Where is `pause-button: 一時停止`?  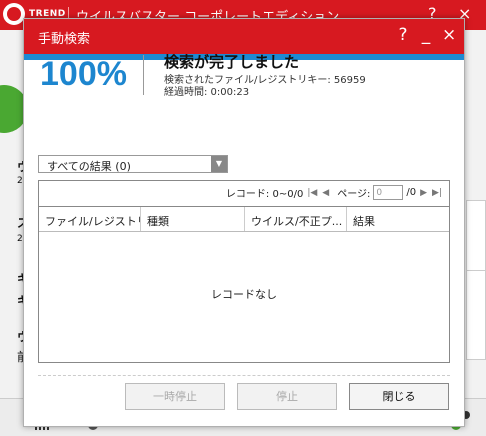
pause-button: 一時停止 is located at coordinates (175, 396).